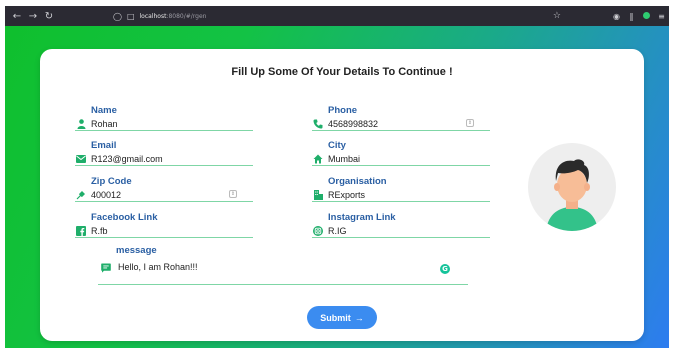  What do you see at coordinates (359, 317) in the screenshot?
I see `arrow-right-icon: →` at bounding box center [359, 317].